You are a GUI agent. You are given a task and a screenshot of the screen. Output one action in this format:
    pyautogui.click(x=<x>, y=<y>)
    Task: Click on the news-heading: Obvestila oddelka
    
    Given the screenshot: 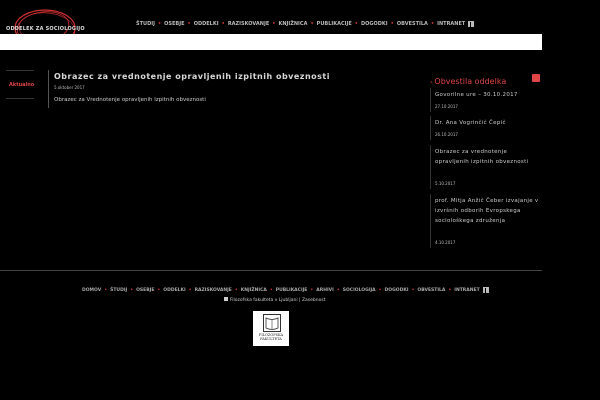 What is the action you would take?
    pyautogui.click(x=470, y=81)
    